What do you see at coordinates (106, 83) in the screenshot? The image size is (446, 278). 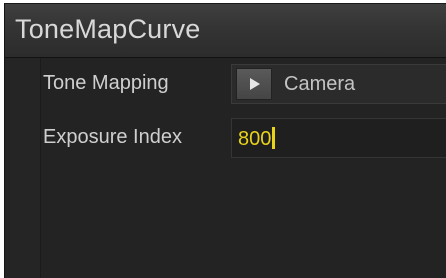 I see `tone-mapping-label: Tone Mapping` at bounding box center [106, 83].